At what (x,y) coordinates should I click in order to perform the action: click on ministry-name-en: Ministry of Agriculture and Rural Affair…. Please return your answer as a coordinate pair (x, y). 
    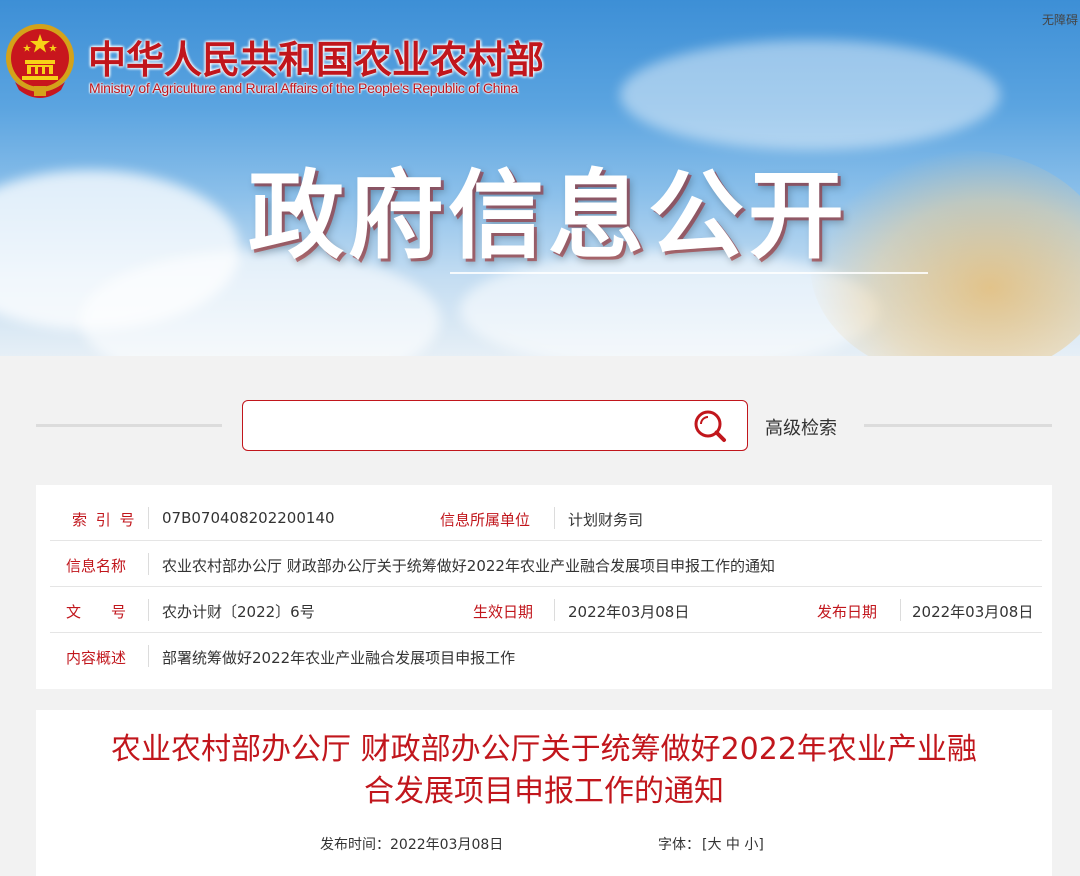
    Looking at the image, I should click on (303, 88).